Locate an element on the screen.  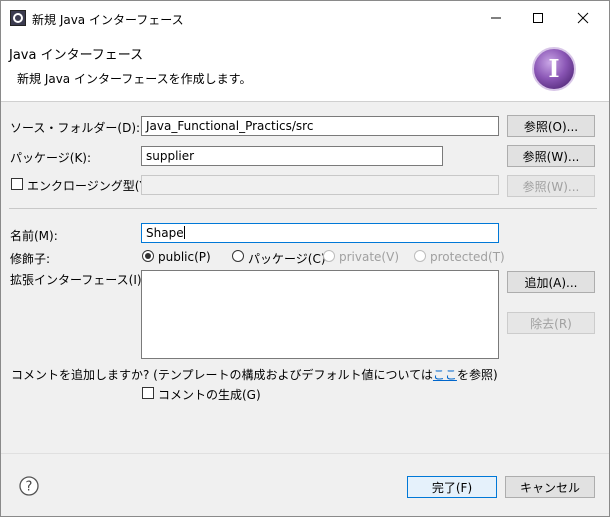
banner-description: 新規 Java インターフェースを作成します。 is located at coordinates (134, 79).